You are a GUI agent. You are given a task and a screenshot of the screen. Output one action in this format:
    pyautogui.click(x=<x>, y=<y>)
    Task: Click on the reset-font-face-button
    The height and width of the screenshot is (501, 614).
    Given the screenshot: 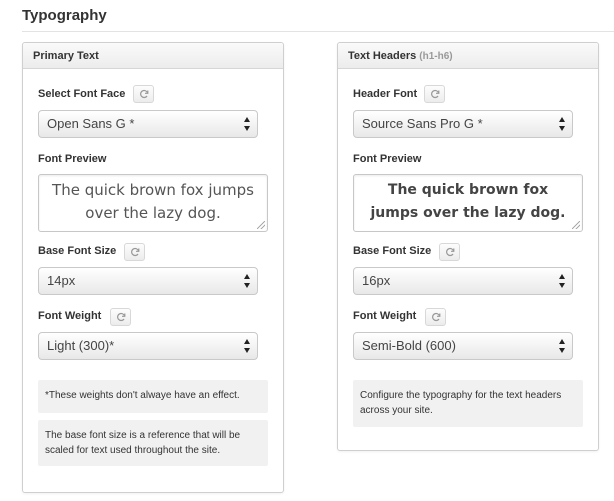 What is the action you would take?
    pyautogui.click(x=143, y=94)
    